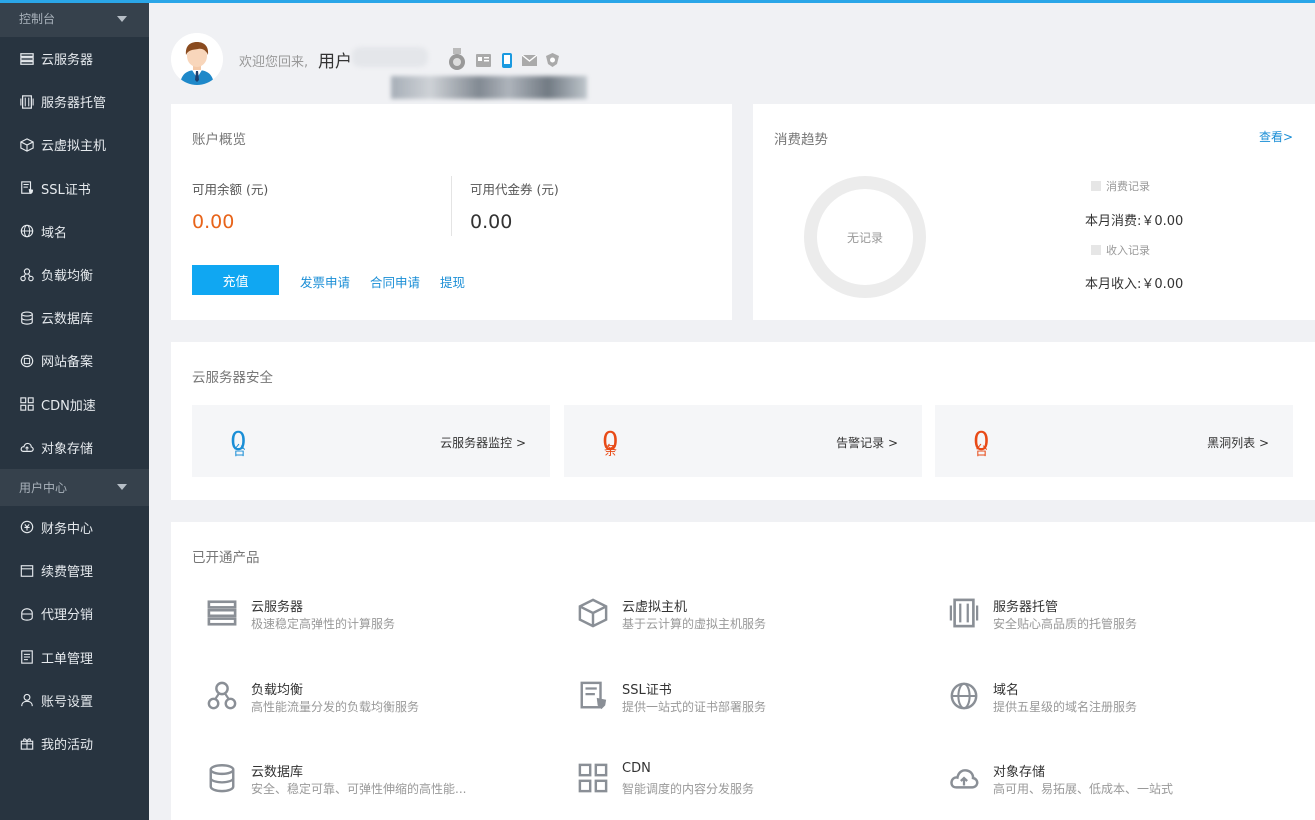  I want to click on sidebar-item: CDN加速, so click(74, 404).